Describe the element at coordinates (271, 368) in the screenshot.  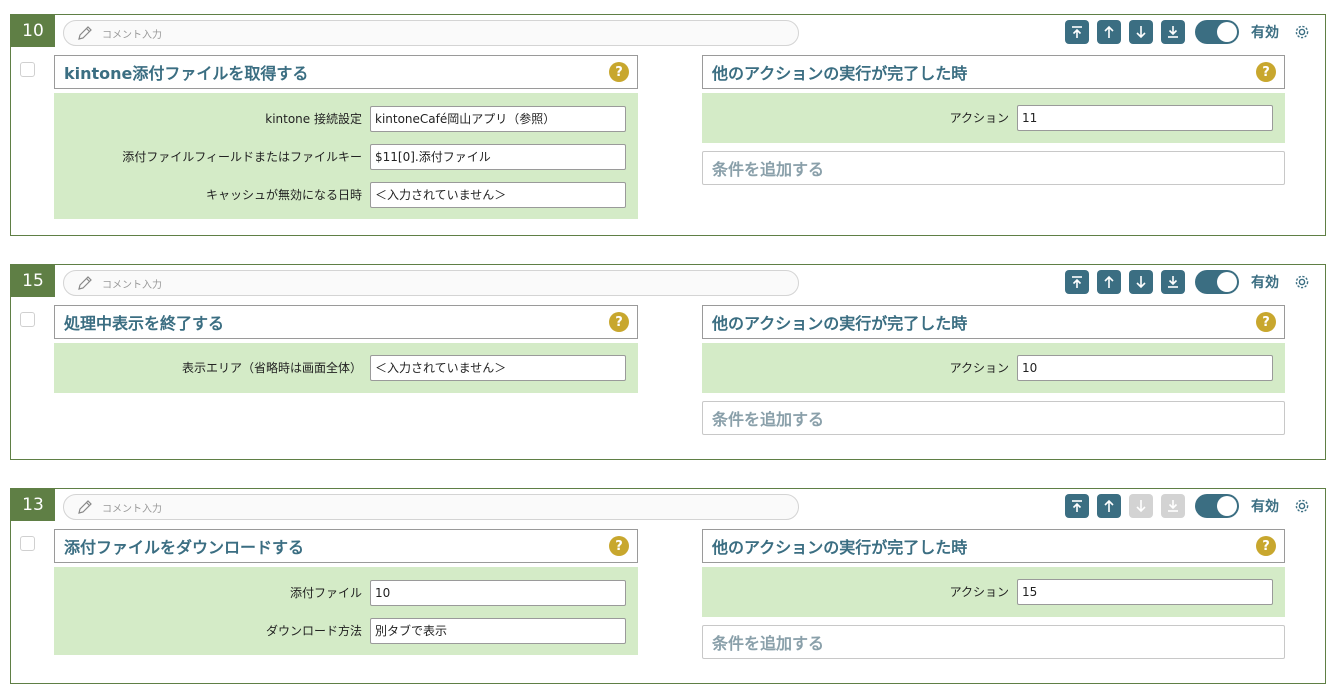
I see `field-label: 表示エリア（省略時は画面全体）` at that location.